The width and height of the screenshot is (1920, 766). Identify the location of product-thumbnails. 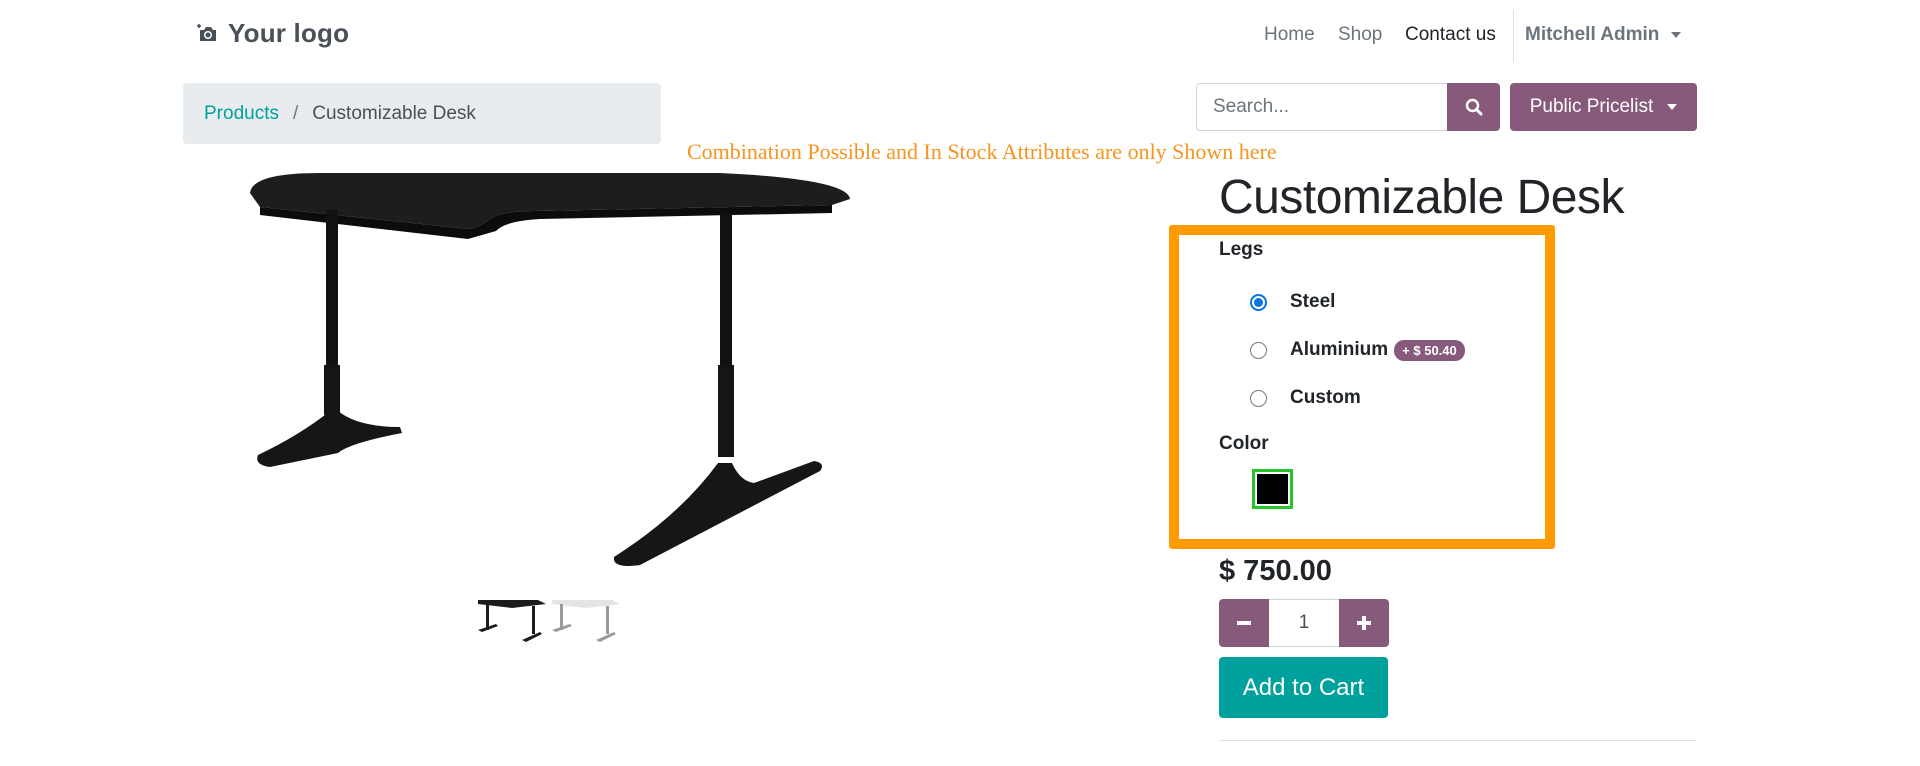
(550, 620).